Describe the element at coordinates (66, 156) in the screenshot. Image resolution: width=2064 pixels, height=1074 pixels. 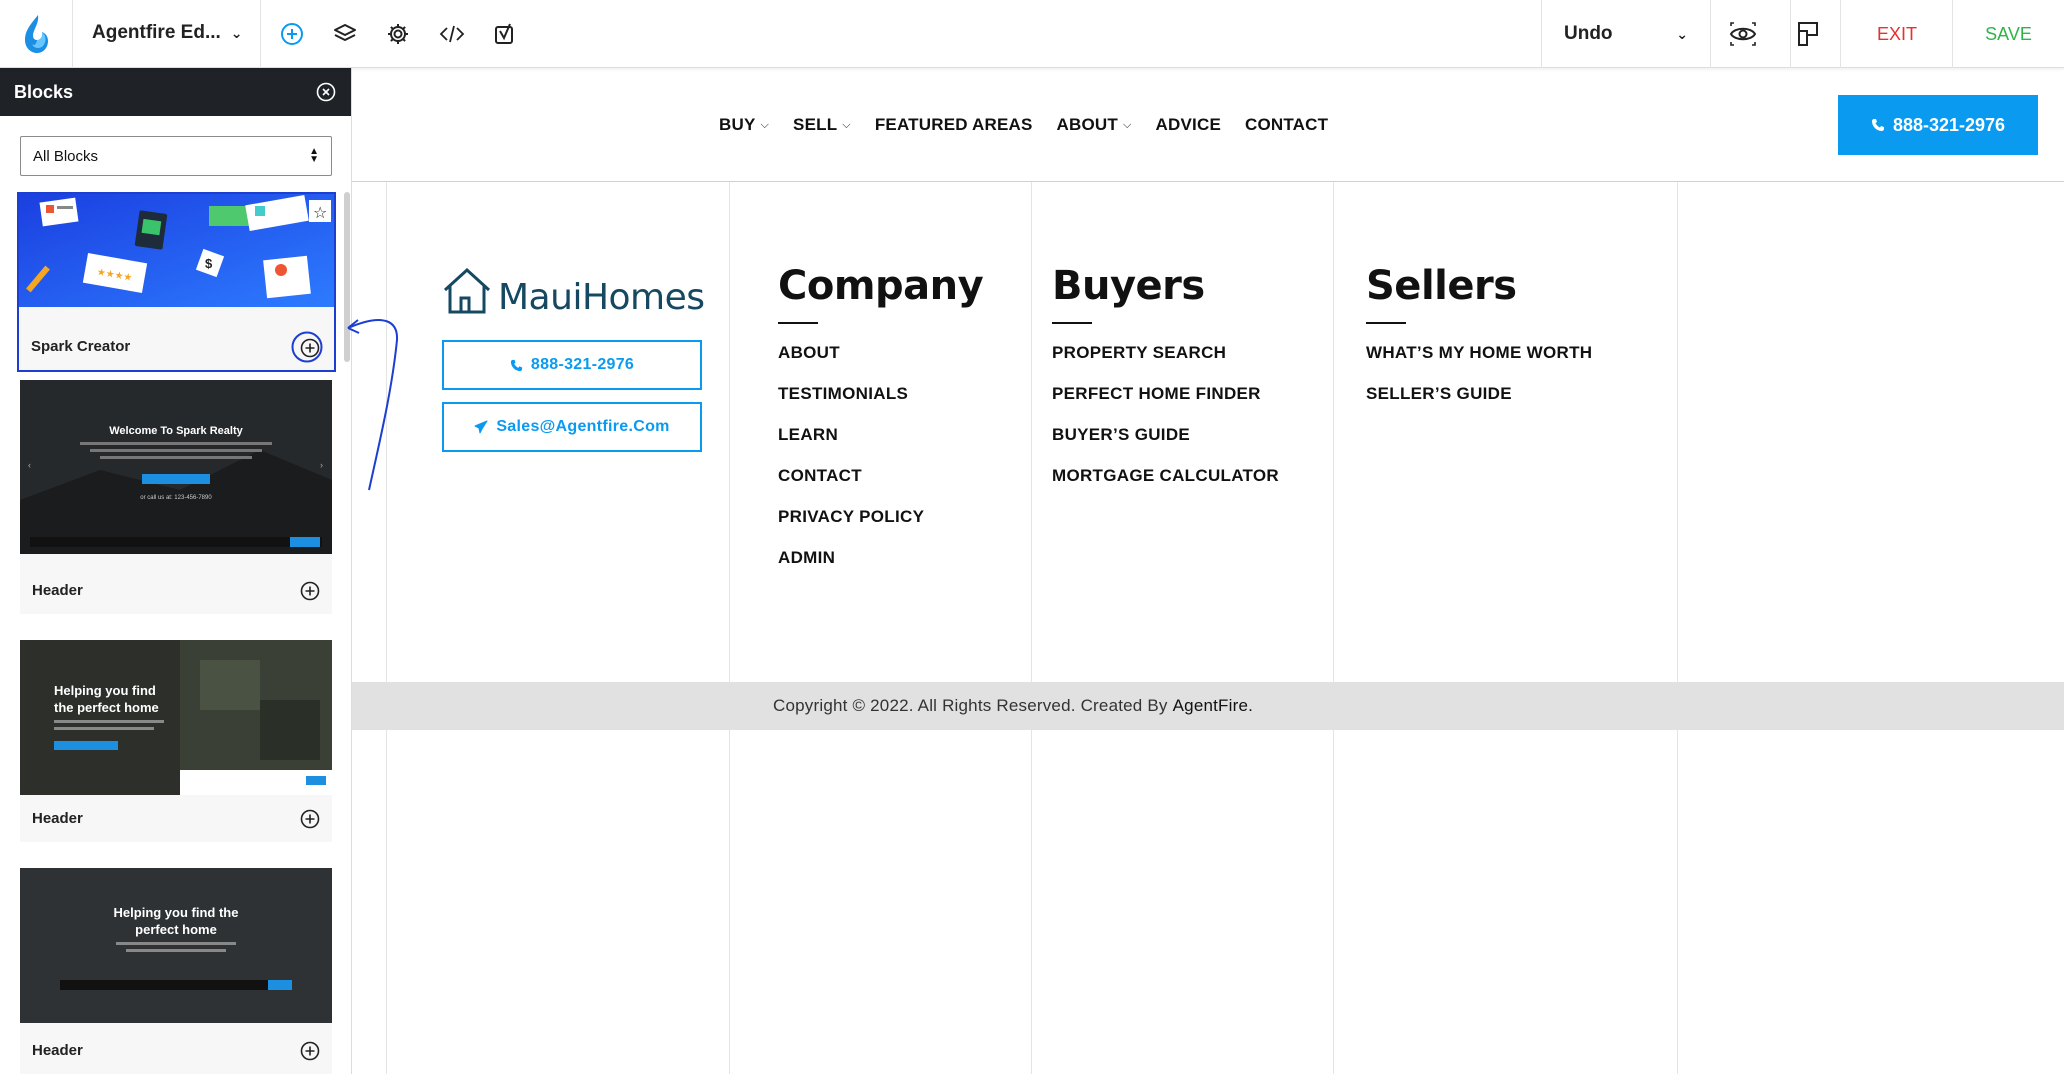
I see `blocks-filter-value: All Blocks` at that location.